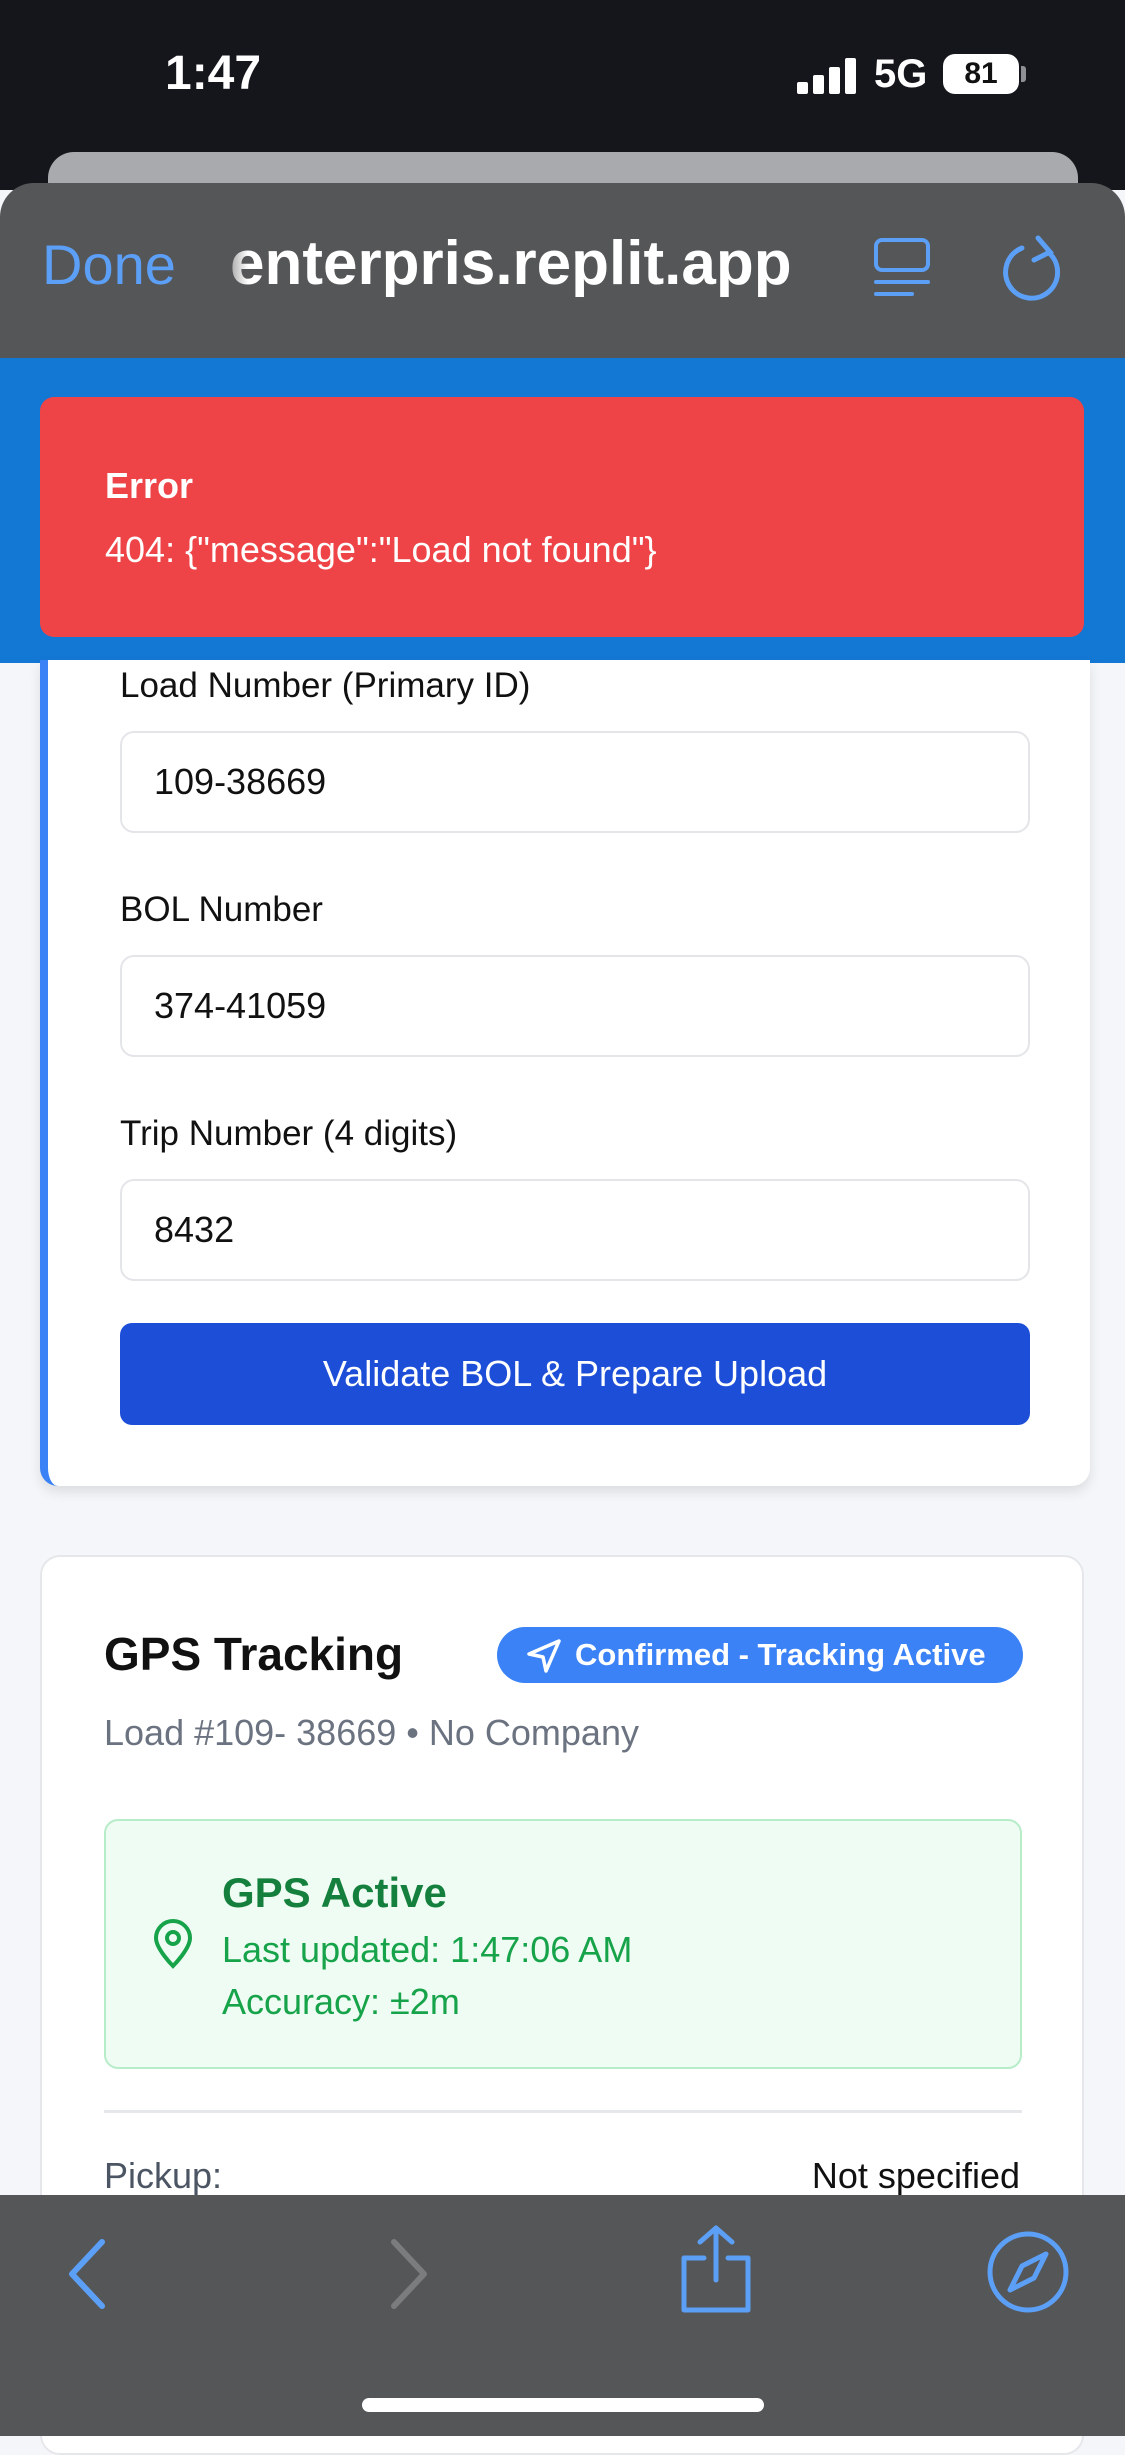  I want to click on tracking-status-text: Confirmed - Tracking Active, so click(780, 1654).